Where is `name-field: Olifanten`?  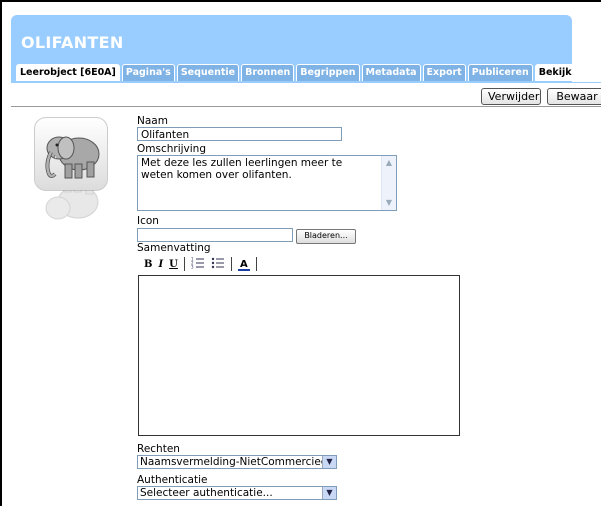 name-field: Olifanten is located at coordinates (239, 134).